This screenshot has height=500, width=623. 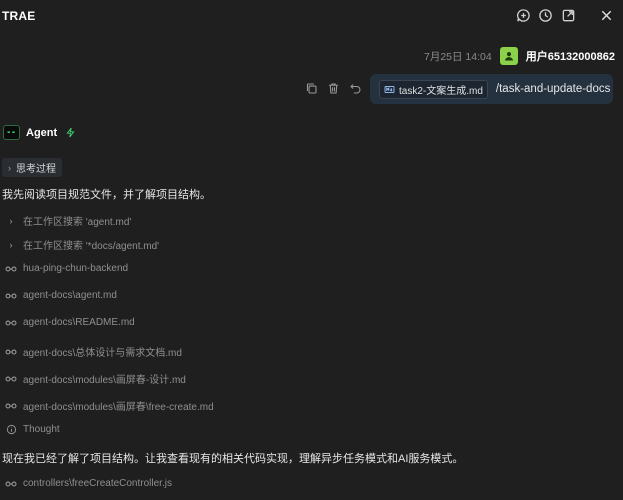 What do you see at coordinates (355, 88) in the screenshot?
I see `undo-icon` at bounding box center [355, 88].